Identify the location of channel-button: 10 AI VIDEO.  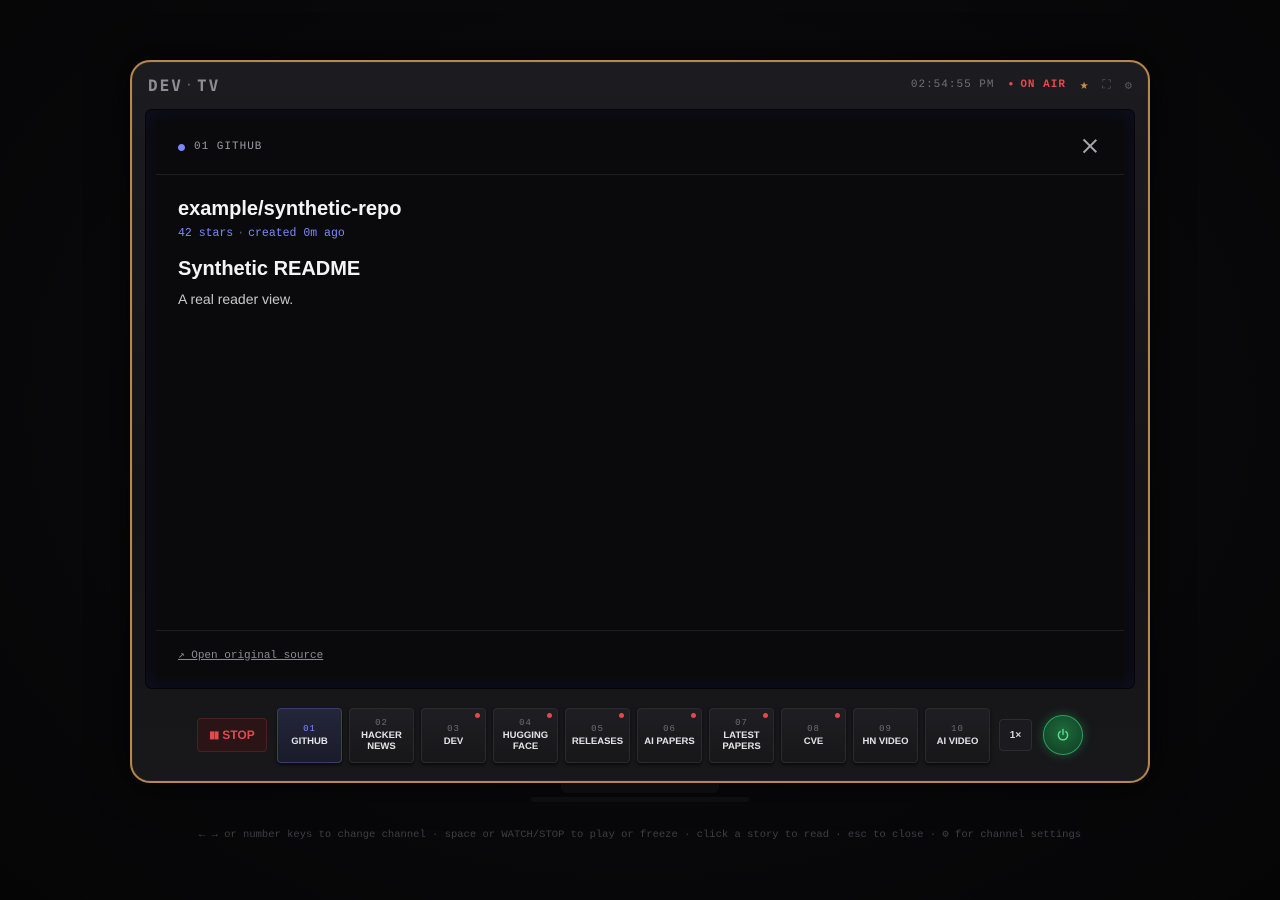
(957, 735).